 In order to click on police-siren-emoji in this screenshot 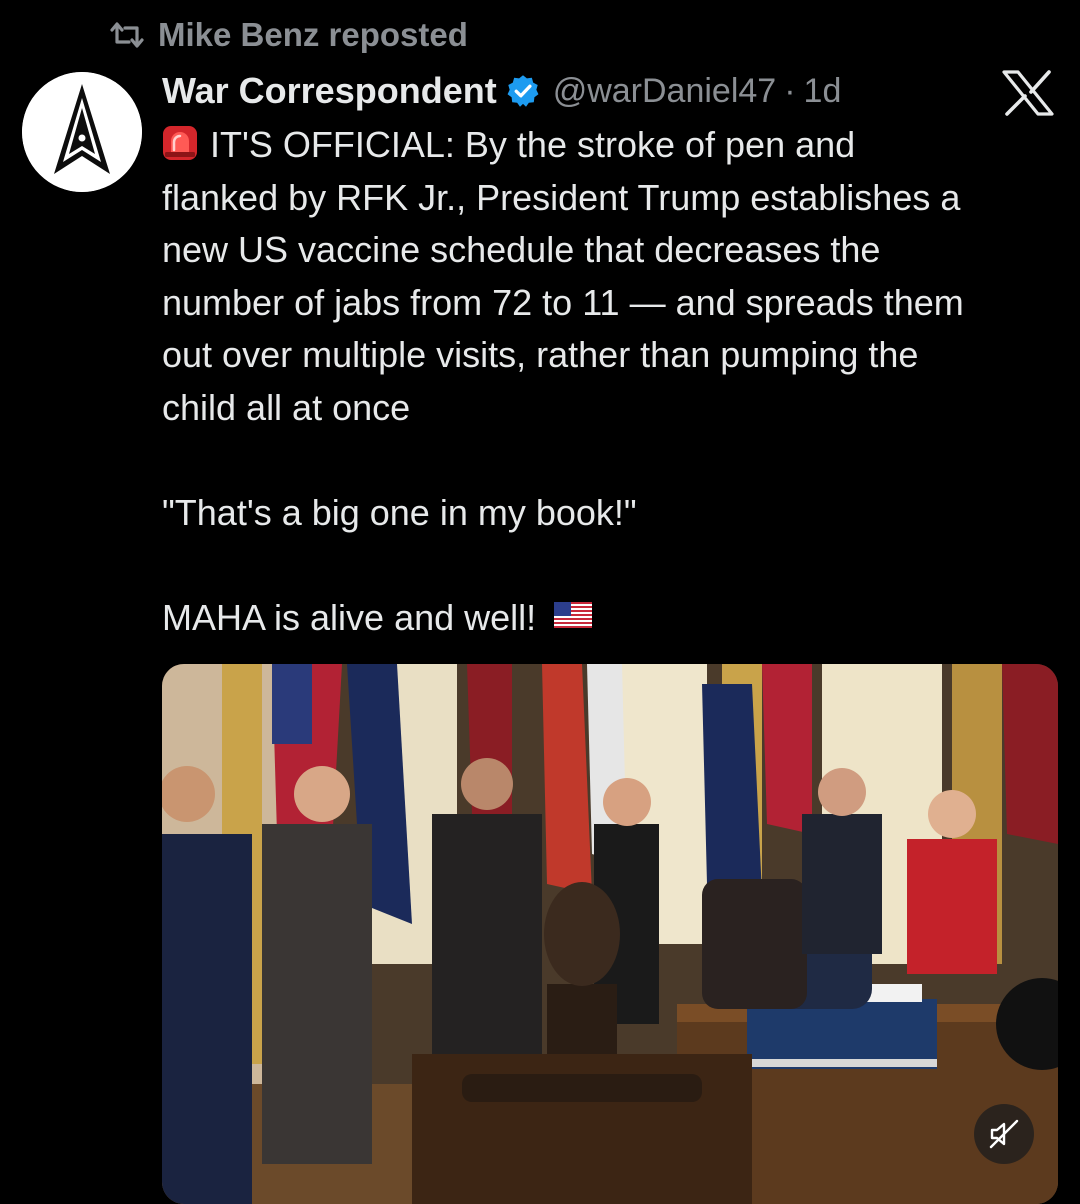, I will do `click(180, 143)`.